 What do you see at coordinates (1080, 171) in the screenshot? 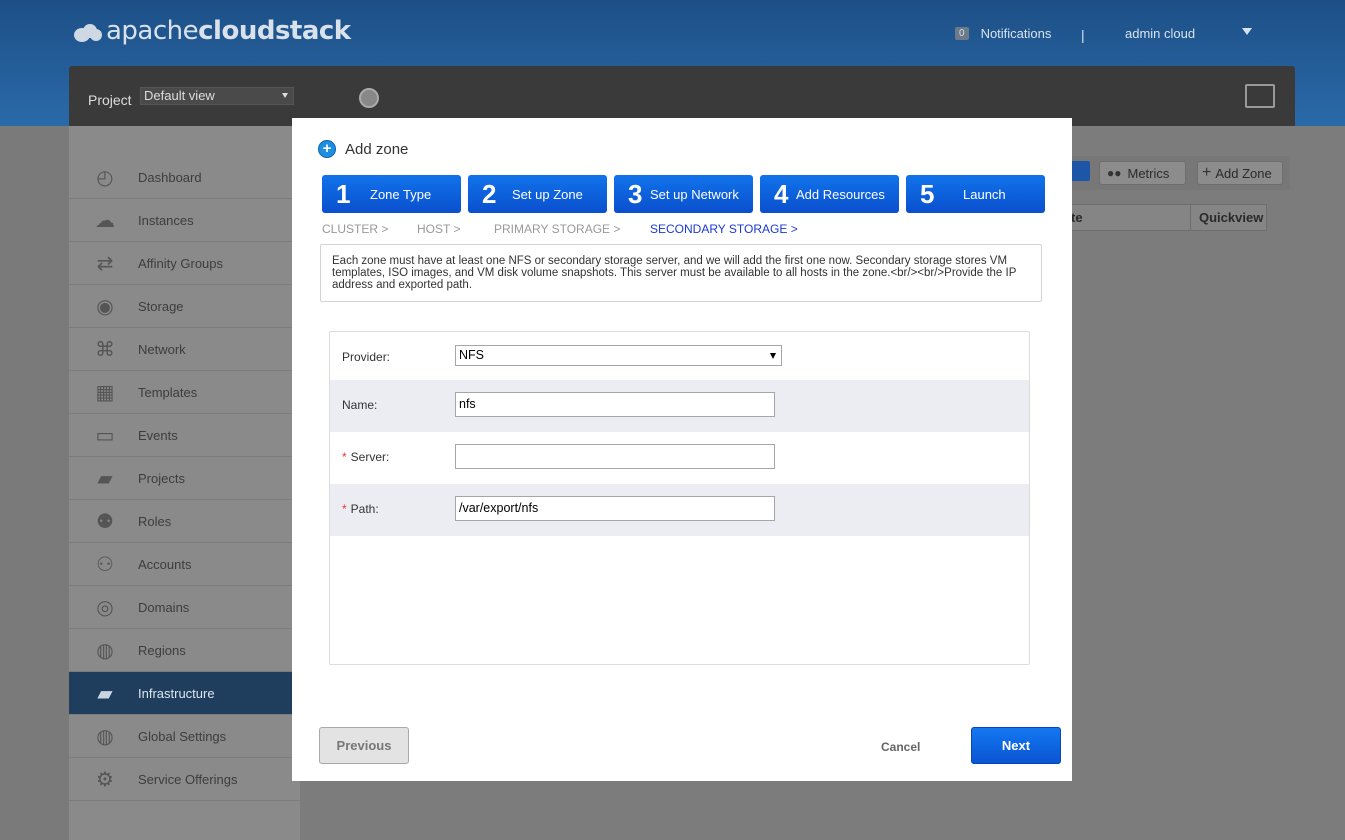
I see `search-icon` at bounding box center [1080, 171].